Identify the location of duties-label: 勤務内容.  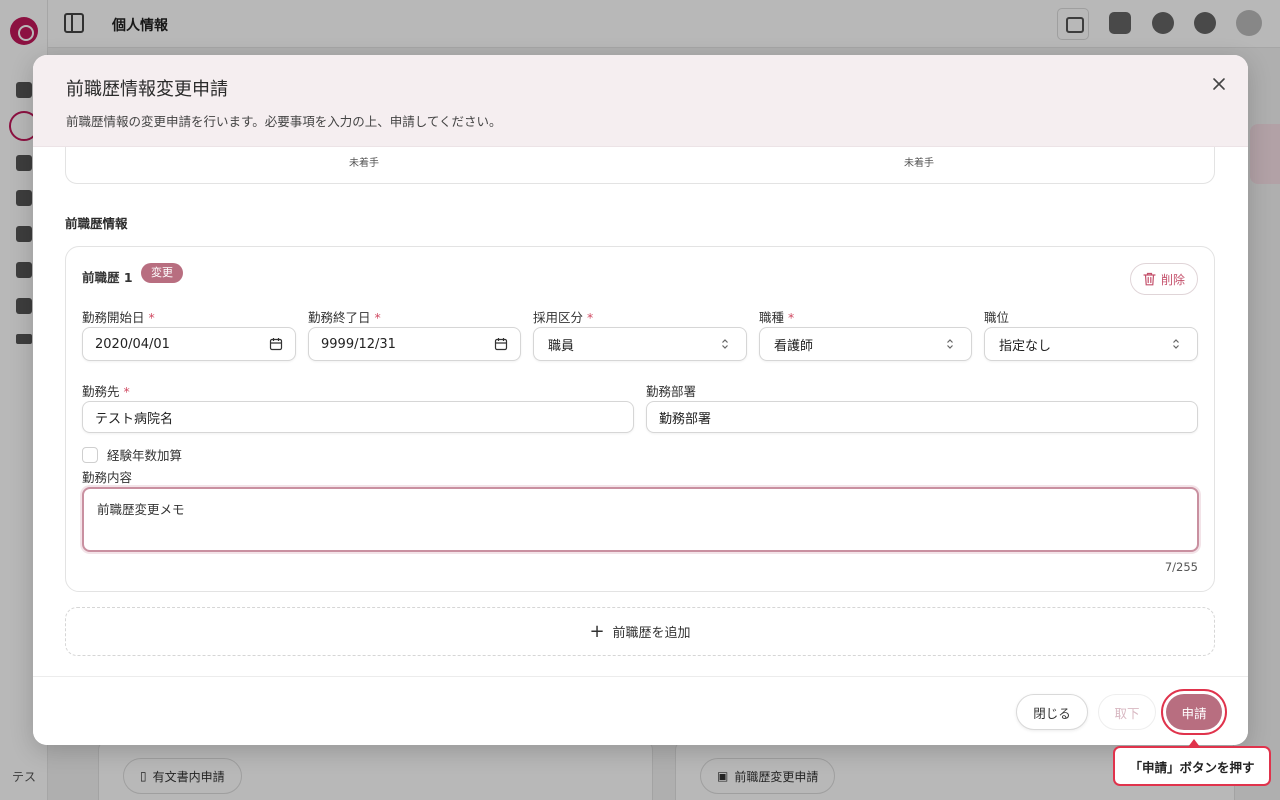
(107, 477).